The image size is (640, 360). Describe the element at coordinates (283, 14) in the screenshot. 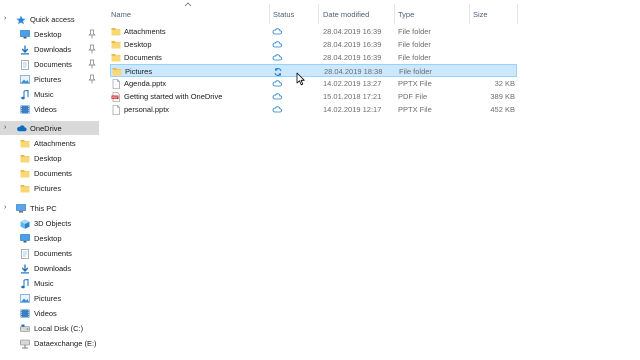

I see `column-header-status: Status` at that location.